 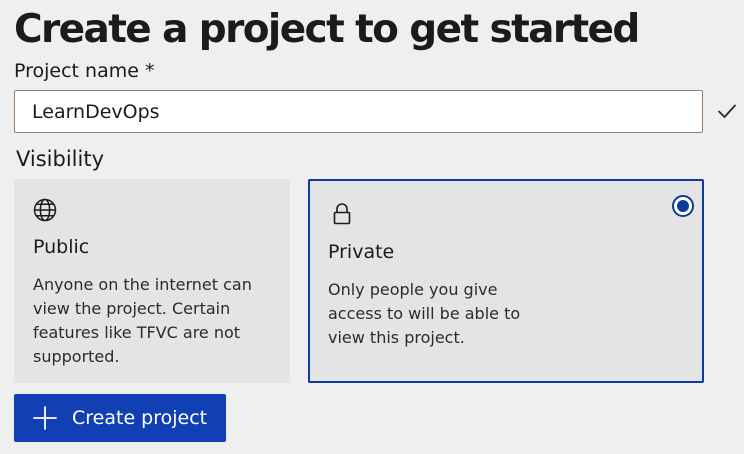 What do you see at coordinates (140, 418) in the screenshot?
I see `create-project-label: Create project` at bounding box center [140, 418].